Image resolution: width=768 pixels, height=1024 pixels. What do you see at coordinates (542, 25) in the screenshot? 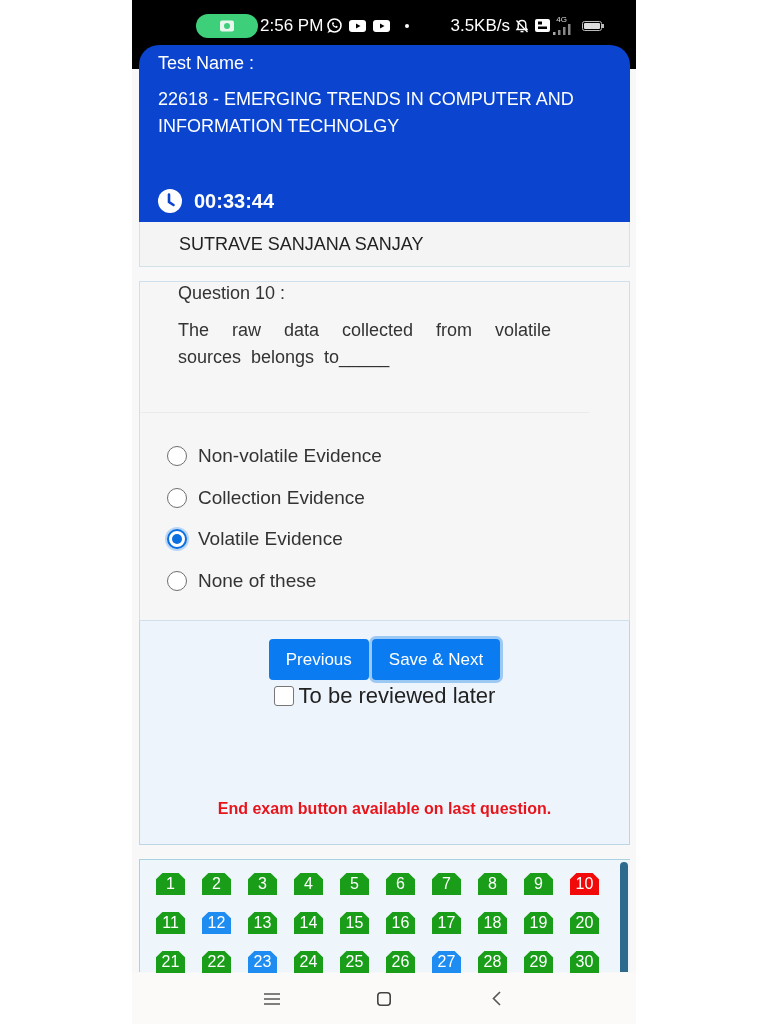
I see `network-badge-icon` at bounding box center [542, 25].